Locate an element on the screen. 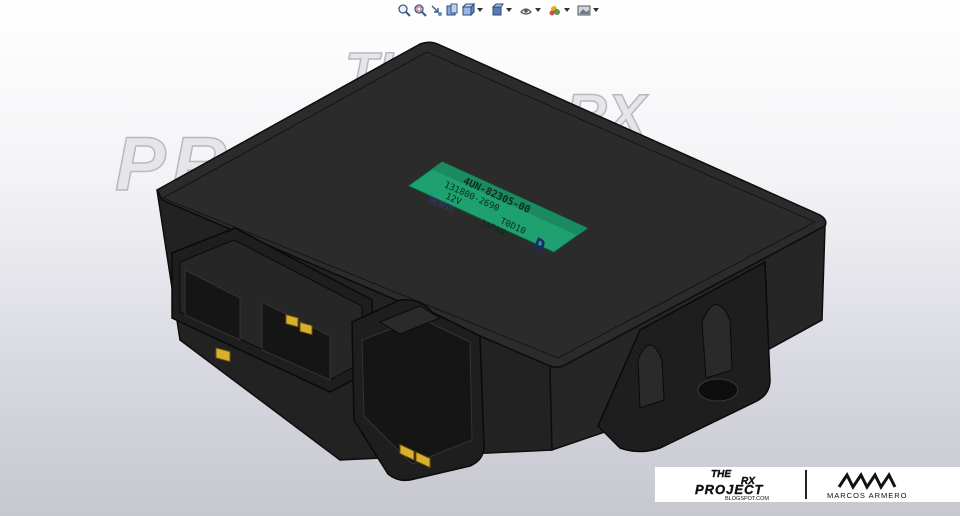  footer-site: BLOGSPOT.COM is located at coordinates (747, 499).